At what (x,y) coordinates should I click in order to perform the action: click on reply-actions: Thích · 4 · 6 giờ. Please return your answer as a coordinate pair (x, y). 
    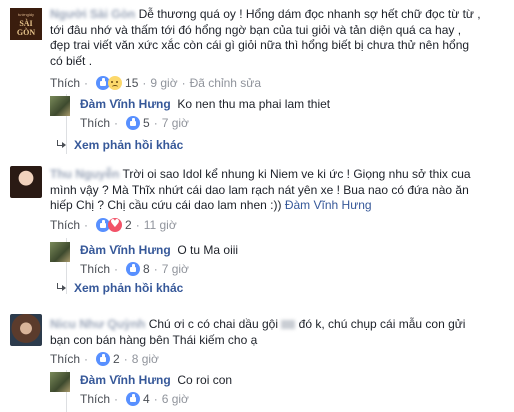
    Looking at the image, I should click on (134, 399).